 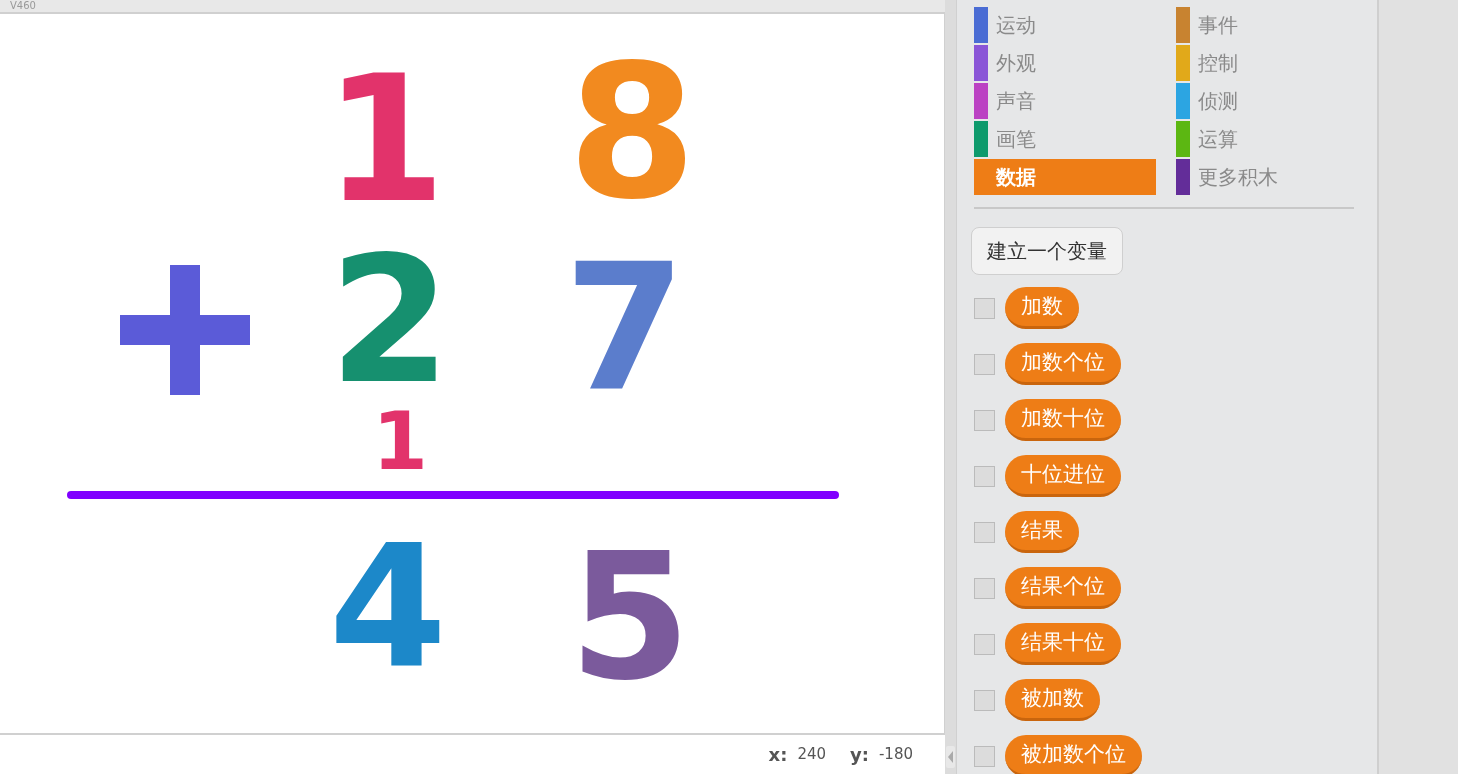 I want to click on version-label: V460, so click(x=23, y=6).